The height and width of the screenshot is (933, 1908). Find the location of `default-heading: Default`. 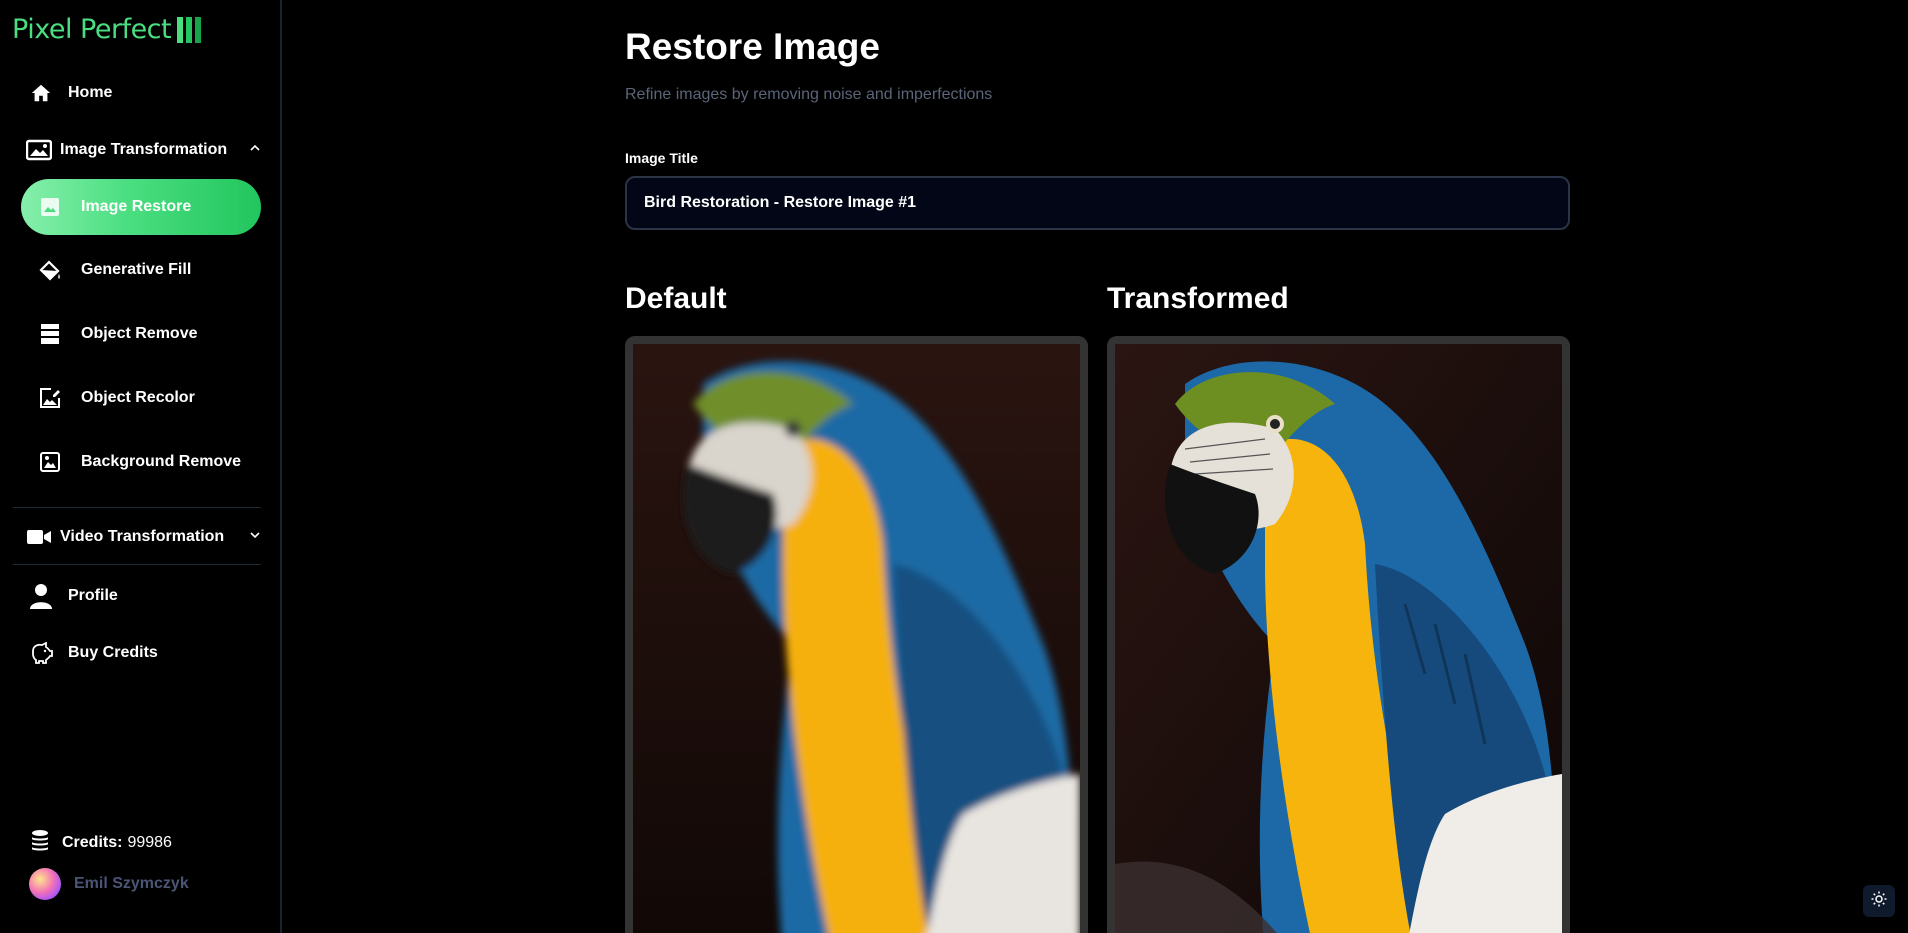

default-heading: Default is located at coordinates (676, 298).